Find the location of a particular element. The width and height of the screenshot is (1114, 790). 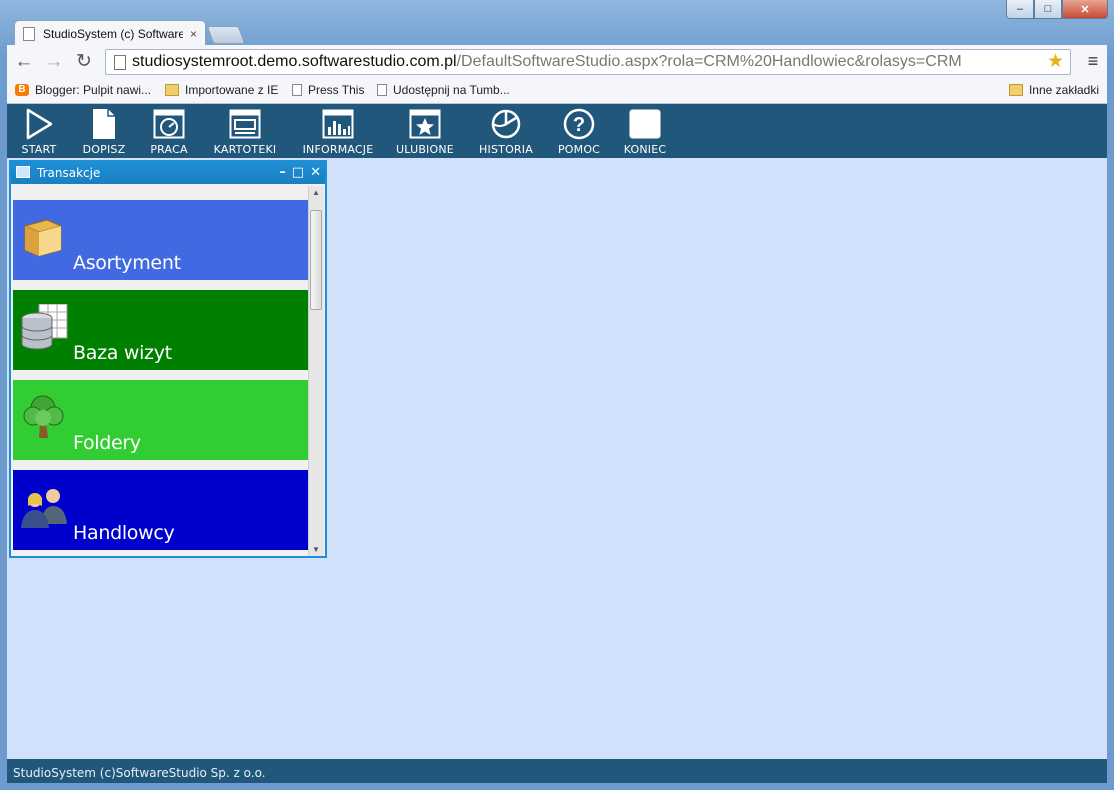

panel-title: Transakcje is located at coordinates (69, 173).